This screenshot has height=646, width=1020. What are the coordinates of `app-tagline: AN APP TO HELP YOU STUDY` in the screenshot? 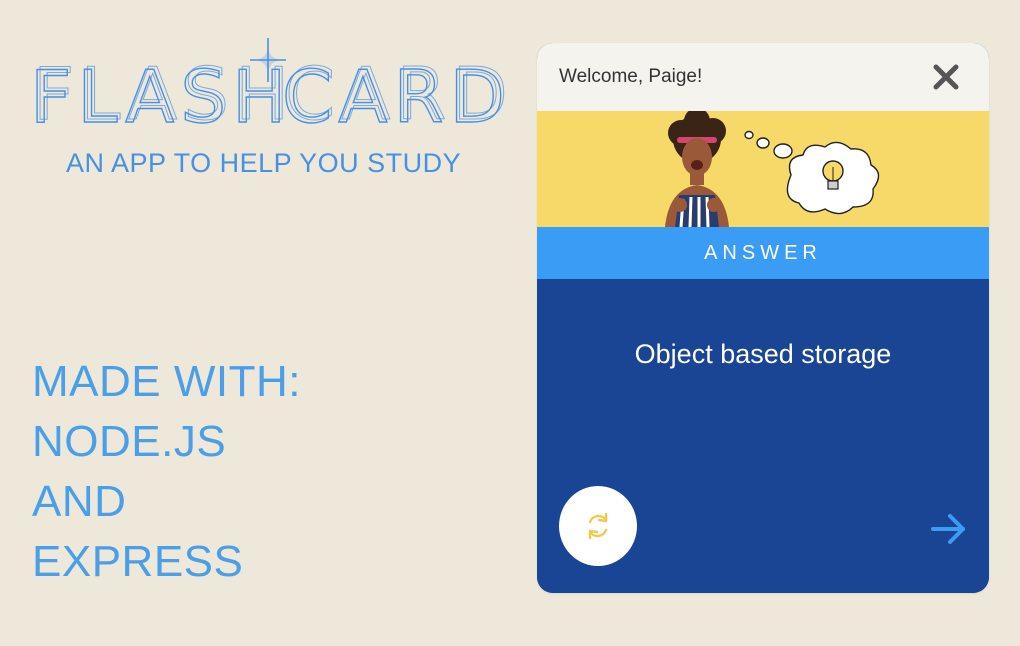 It's located at (264, 163).